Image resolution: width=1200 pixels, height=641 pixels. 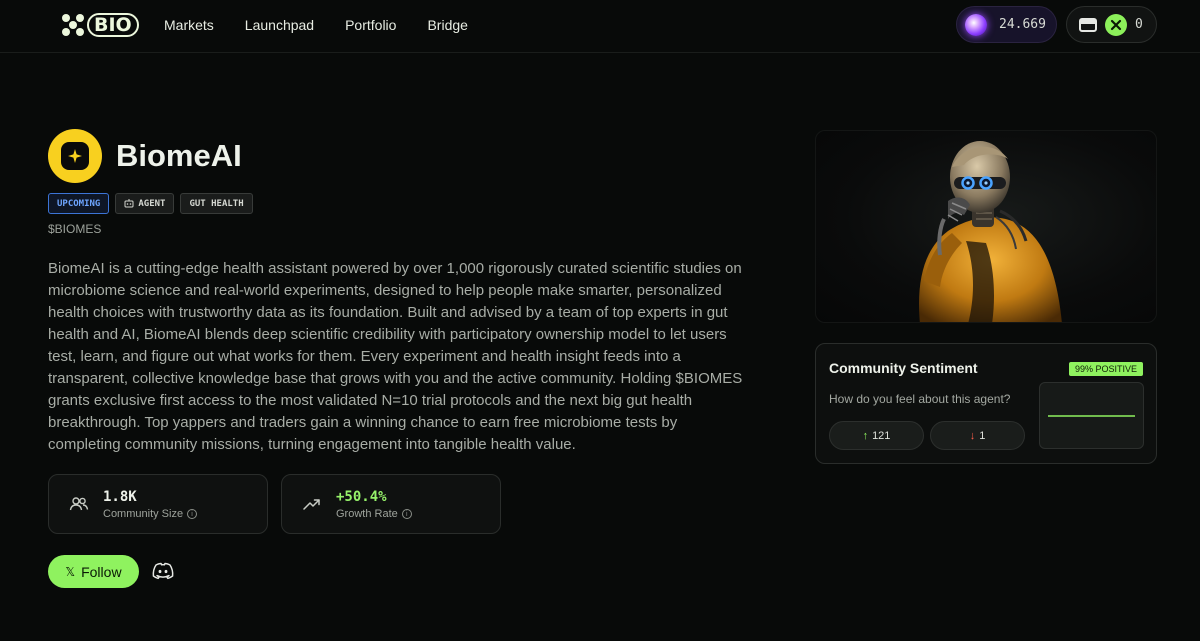 What do you see at coordinates (158, 504) in the screenshot?
I see `stat-community-size: 1.8K Community Size i` at bounding box center [158, 504].